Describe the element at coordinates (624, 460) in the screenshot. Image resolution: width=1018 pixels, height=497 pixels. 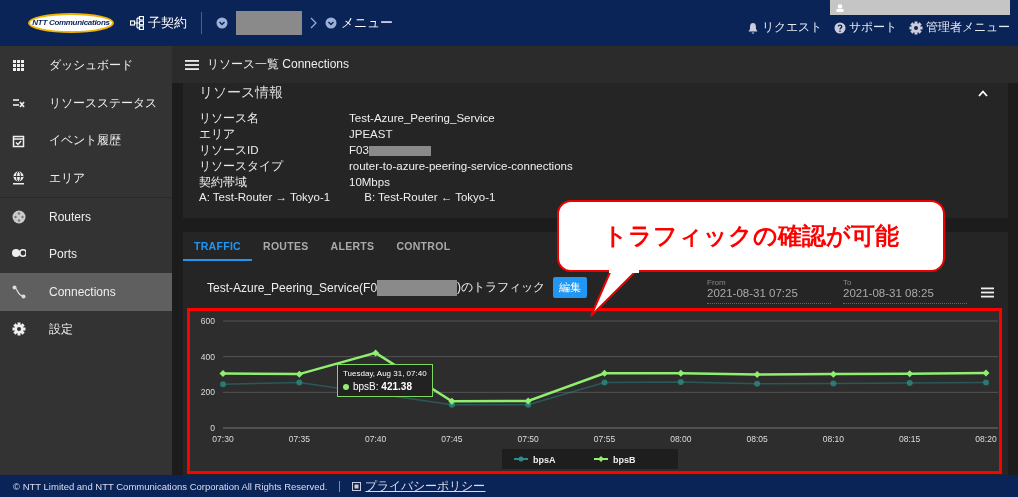
I see `legend-label: bpsB` at that location.